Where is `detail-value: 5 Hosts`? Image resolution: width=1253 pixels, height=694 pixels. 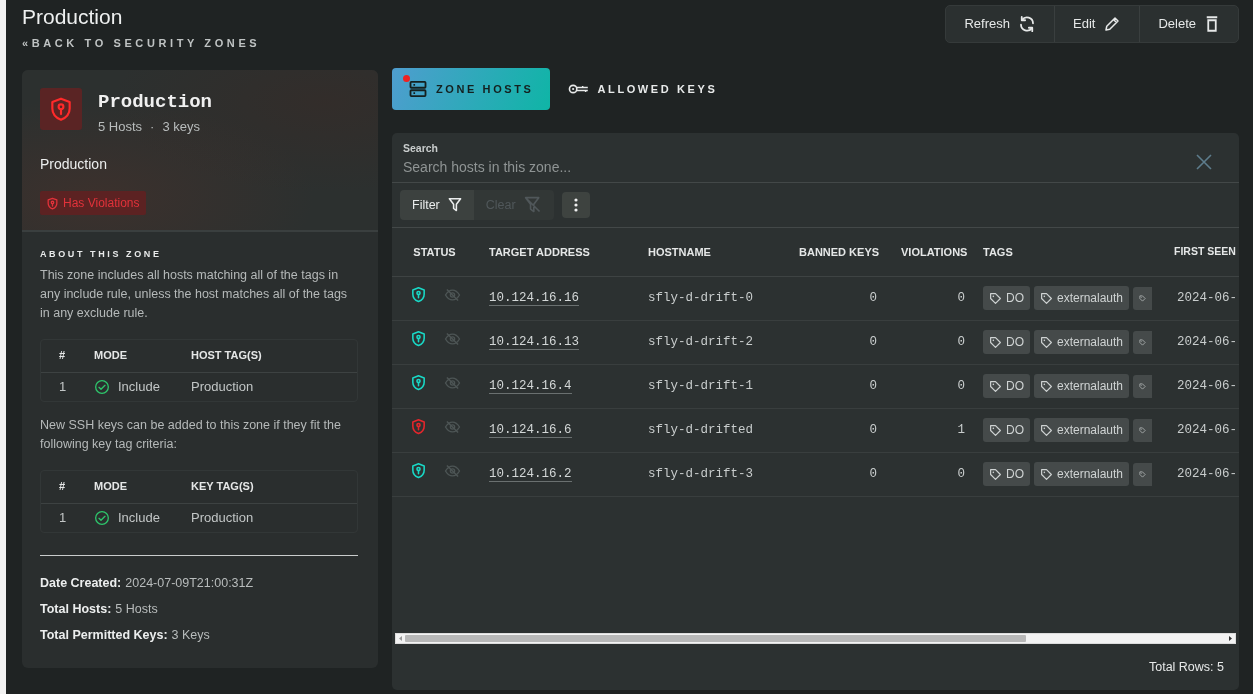 detail-value: 5 Hosts is located at coordinates (136, 608).